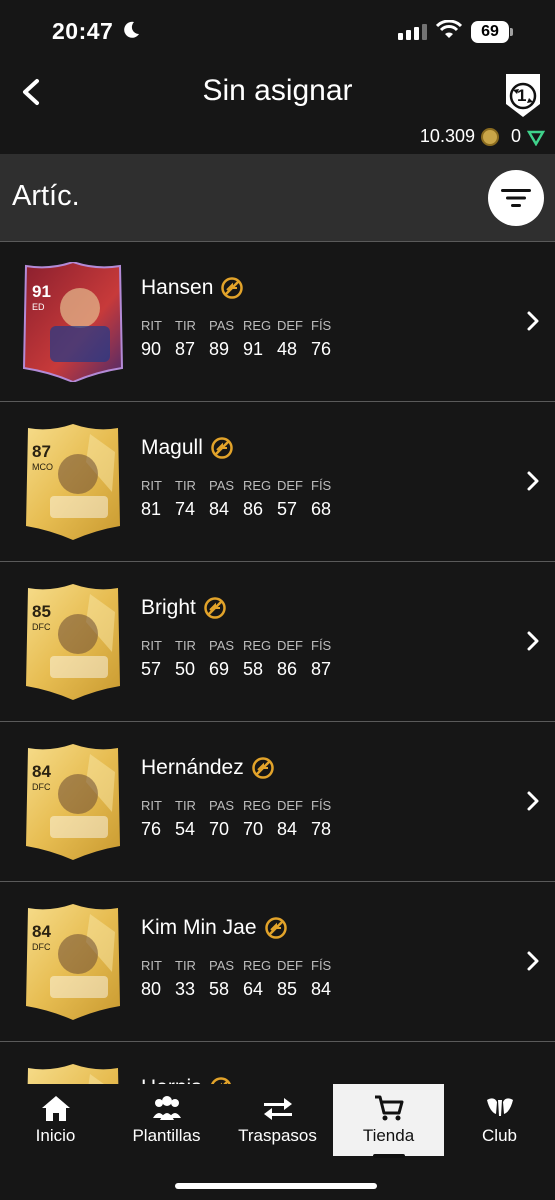  I want to click on stat-column: FÍS 84, so click(327, 979).